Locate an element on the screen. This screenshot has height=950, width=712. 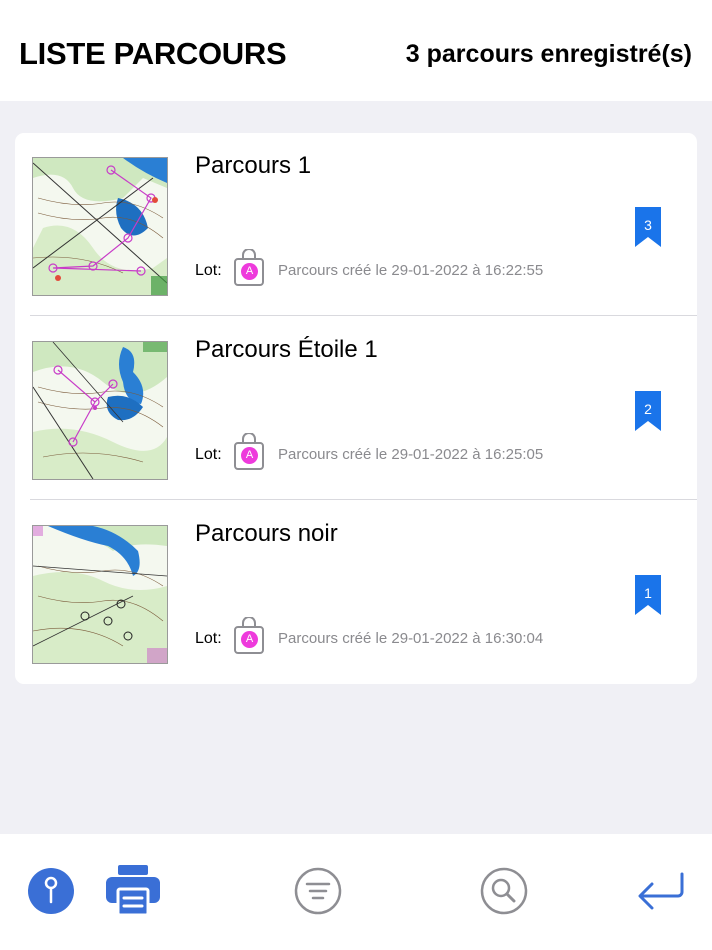
bottom-toolbar is located at coordinates (356, 892).